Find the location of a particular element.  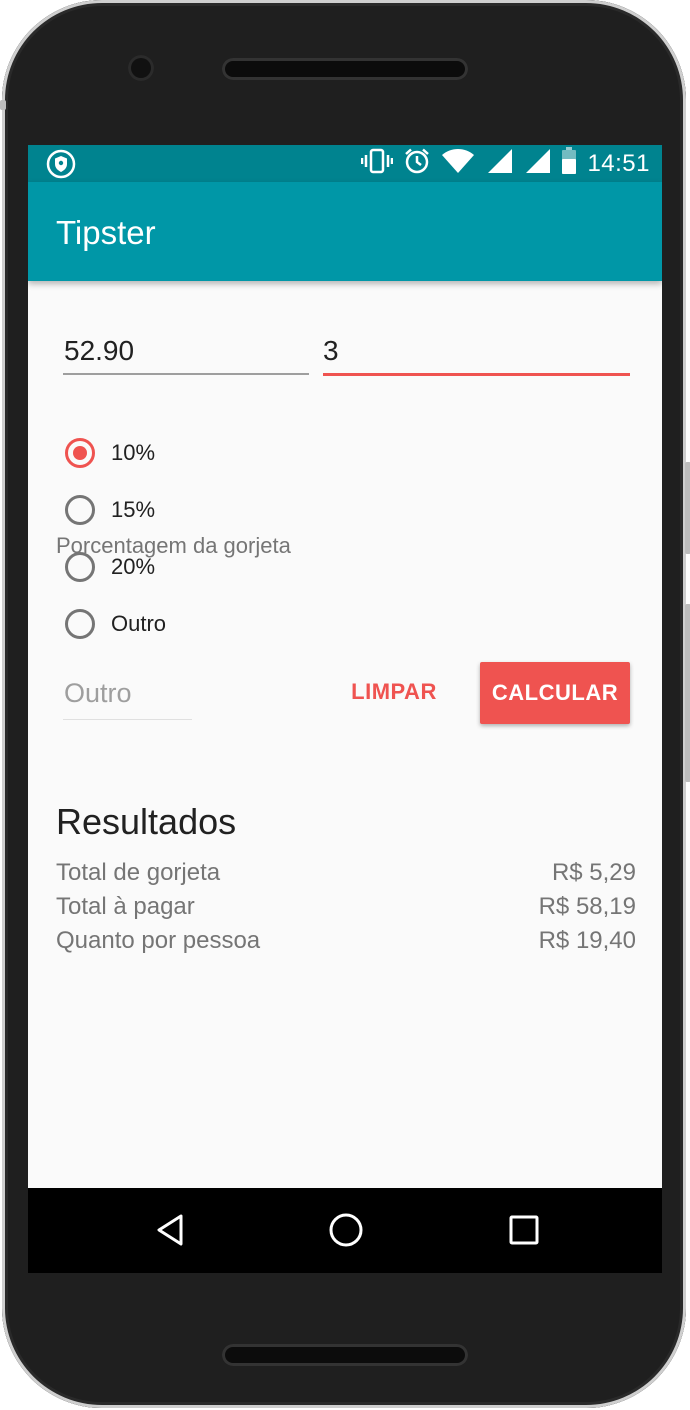

clear-button: LIMPAR is located at coordinates (394, 692).